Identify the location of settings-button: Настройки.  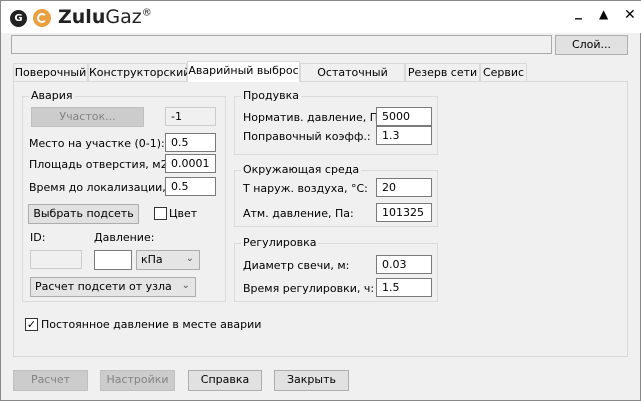
(137, 380).